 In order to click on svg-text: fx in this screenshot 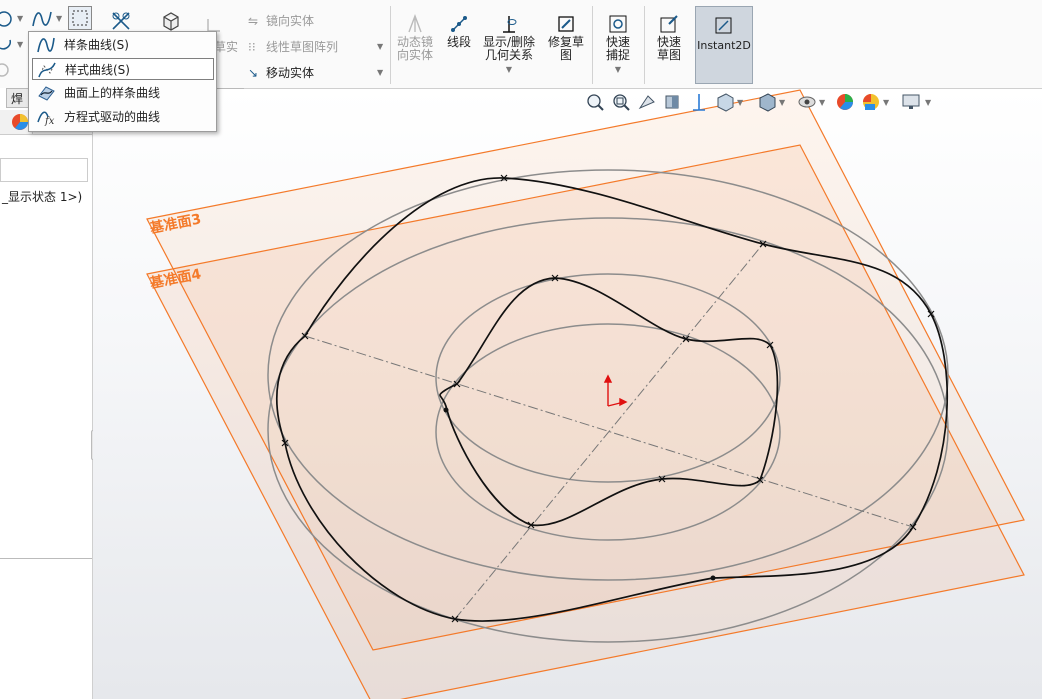, I will do `click(49, 121)`.